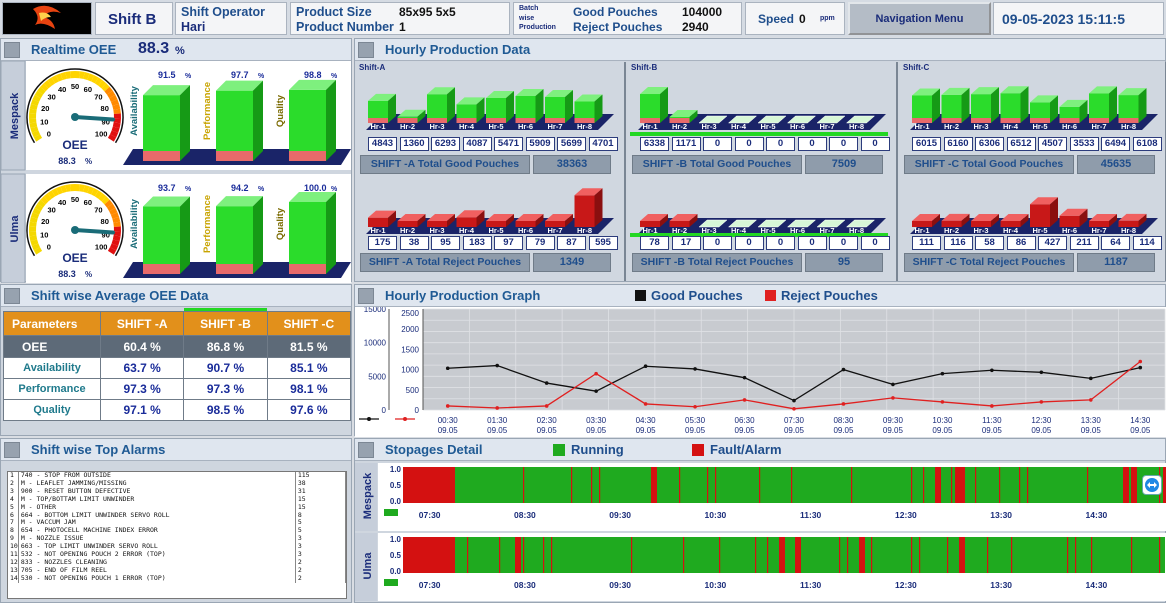 This screenshot has height=603, width=1166. What do you see at coordinates (926, 243) in the screenshot?
I see `reject-count-cell: 111` at bounding box center [926, 243].